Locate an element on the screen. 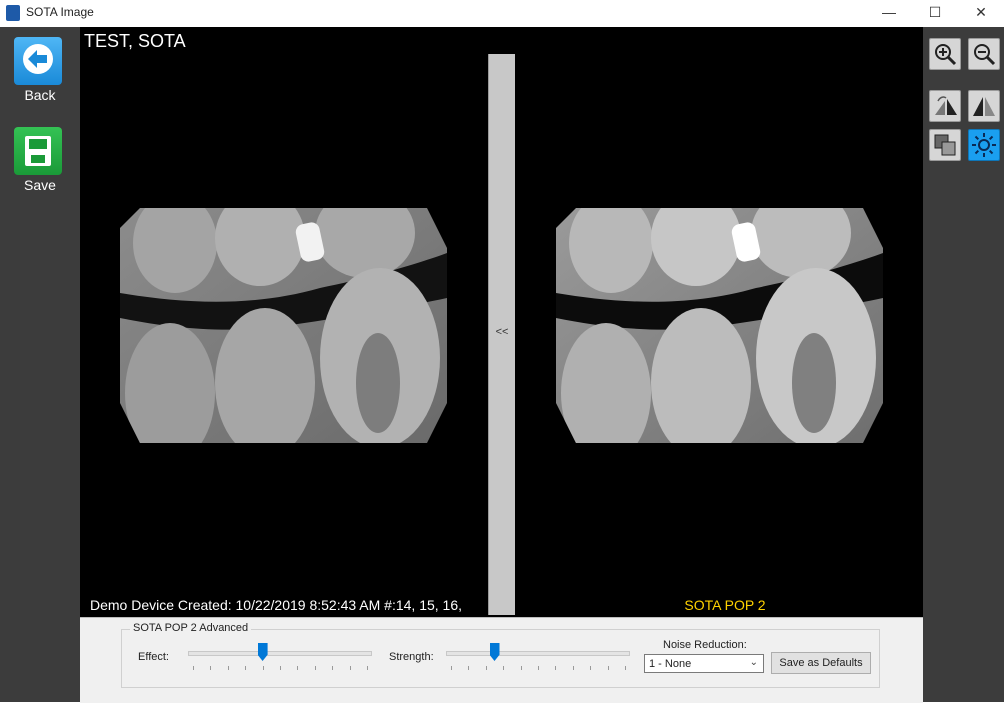  floppy-disk-icon is located at coordinates (38, 151).